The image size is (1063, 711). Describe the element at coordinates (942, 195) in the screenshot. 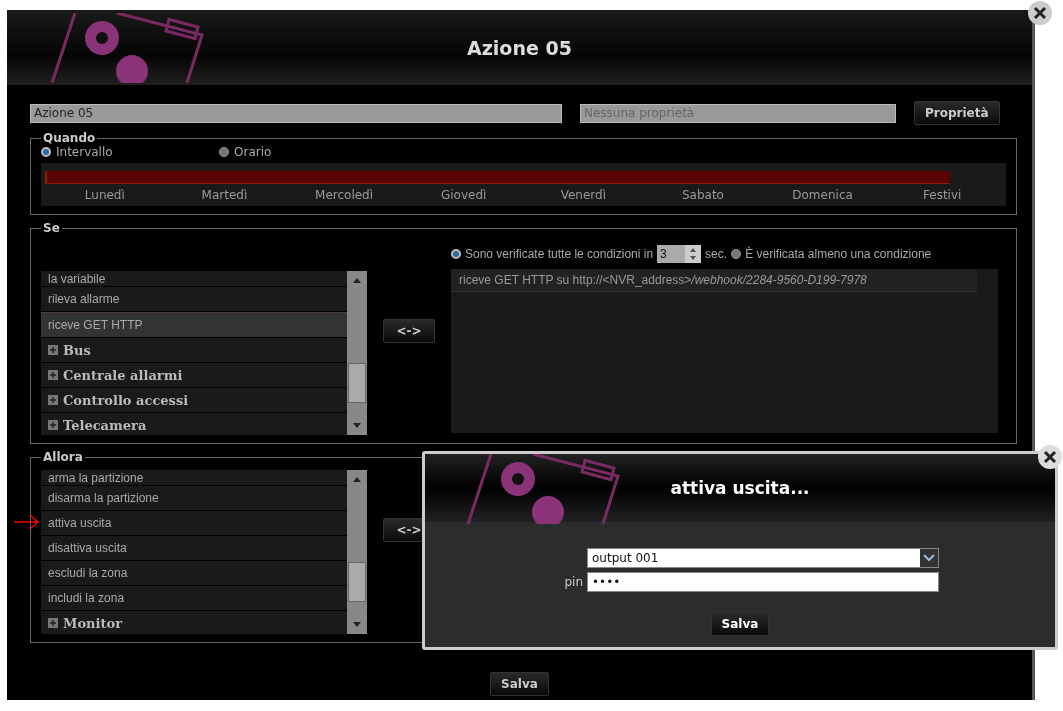

I see `day-label: Festivi` at that location.